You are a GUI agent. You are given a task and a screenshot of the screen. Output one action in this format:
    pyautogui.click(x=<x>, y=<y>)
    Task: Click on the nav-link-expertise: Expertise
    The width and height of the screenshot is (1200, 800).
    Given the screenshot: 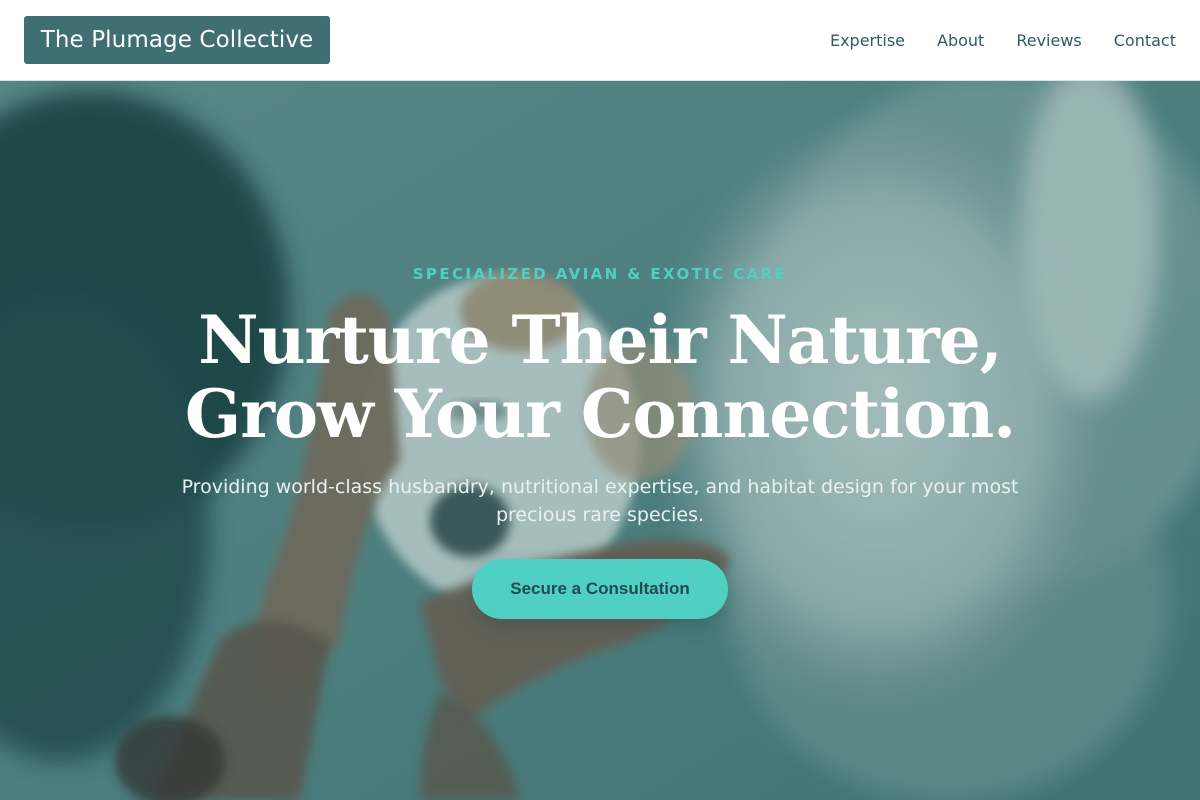 What is the action you would take?
    pyautogui.click(x=867, y=40)
    